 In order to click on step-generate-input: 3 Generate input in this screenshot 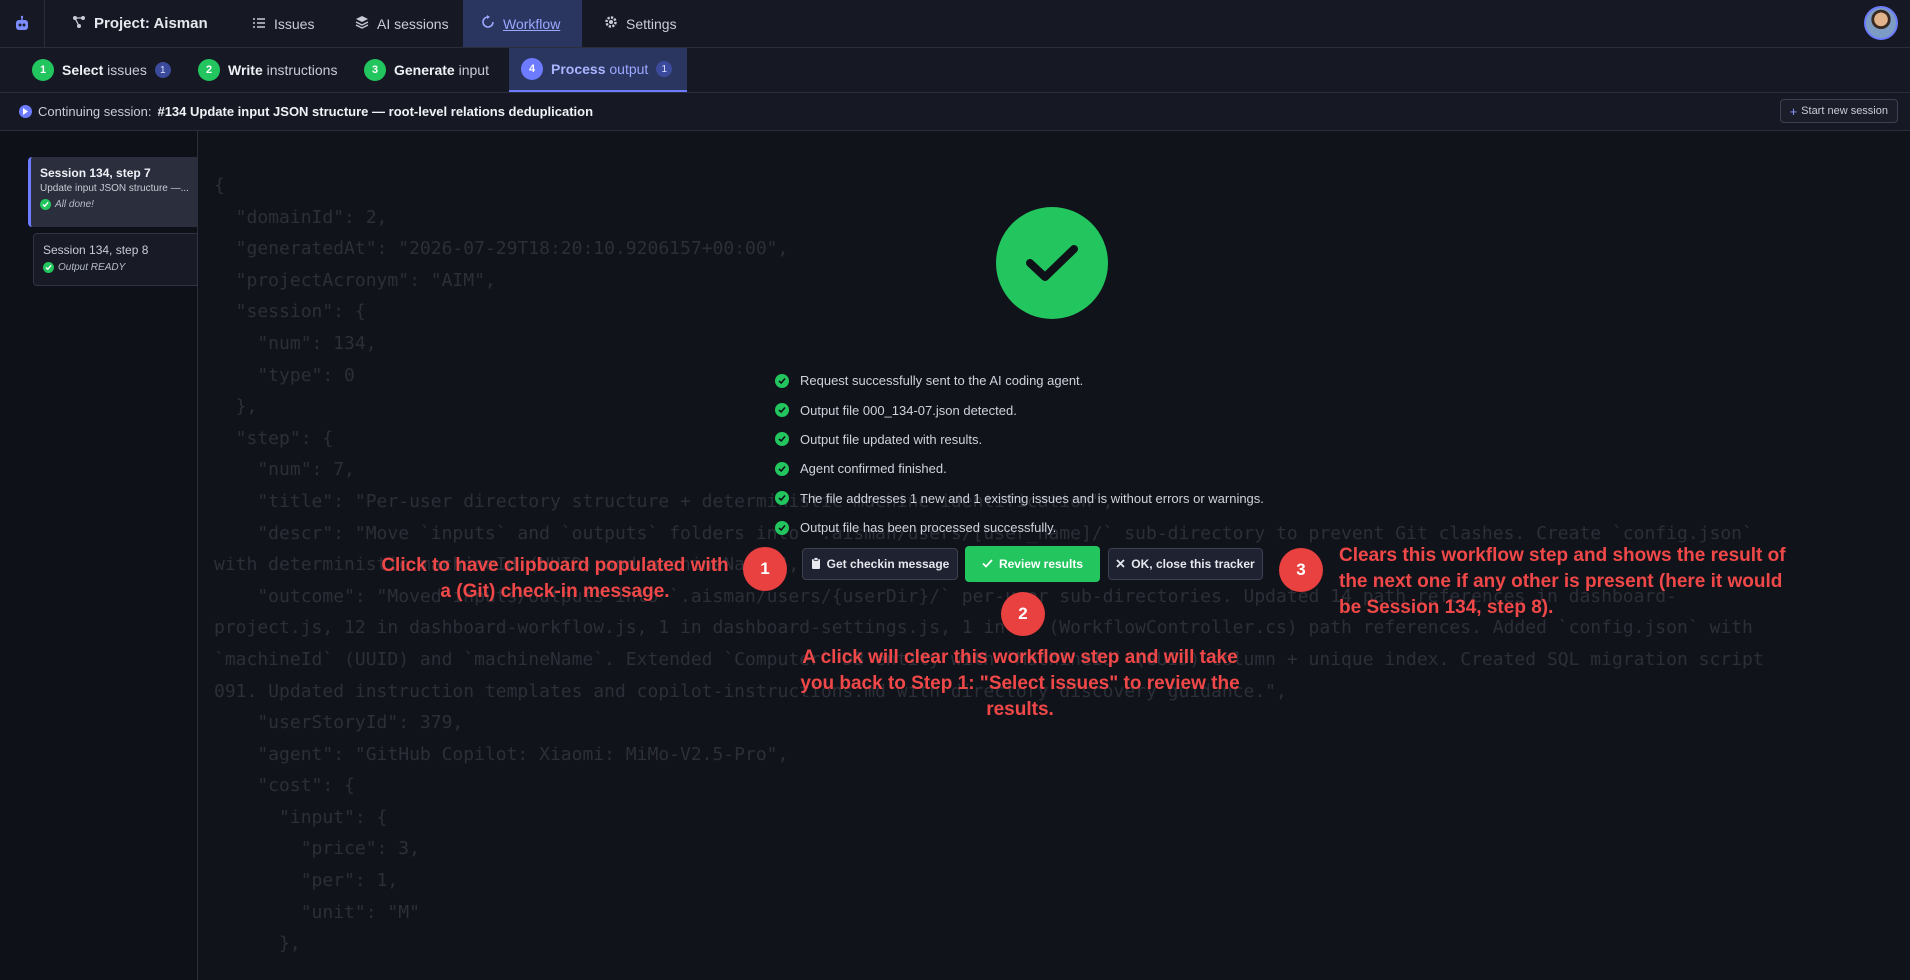, I will do `click(426, 70)`.